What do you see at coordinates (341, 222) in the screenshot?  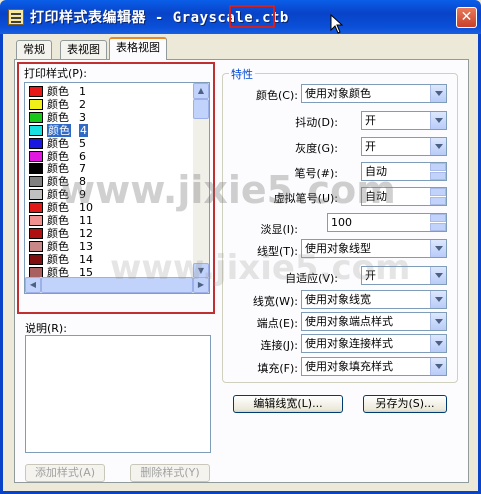 I see `screening-value: 100` at bounding box center [341, 222].